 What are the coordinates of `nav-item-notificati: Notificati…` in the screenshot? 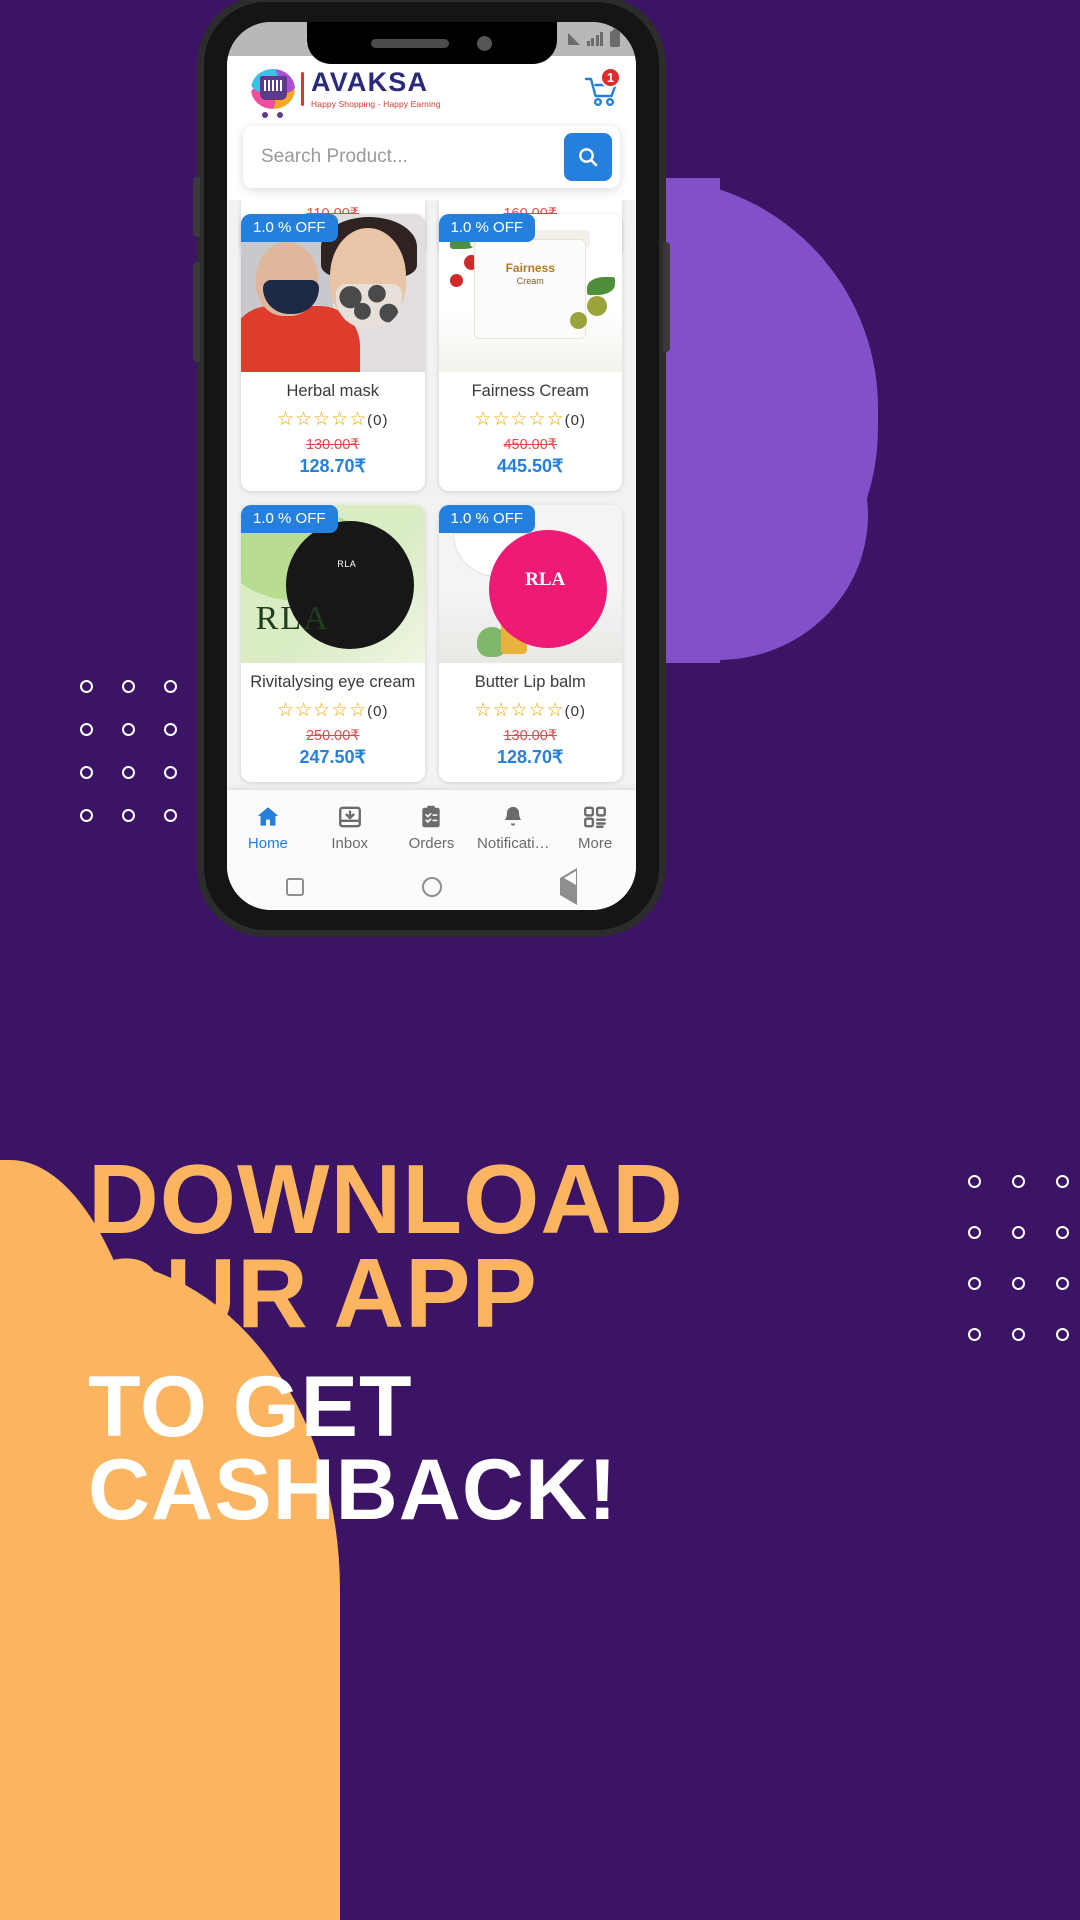 It's located at (513, 827).